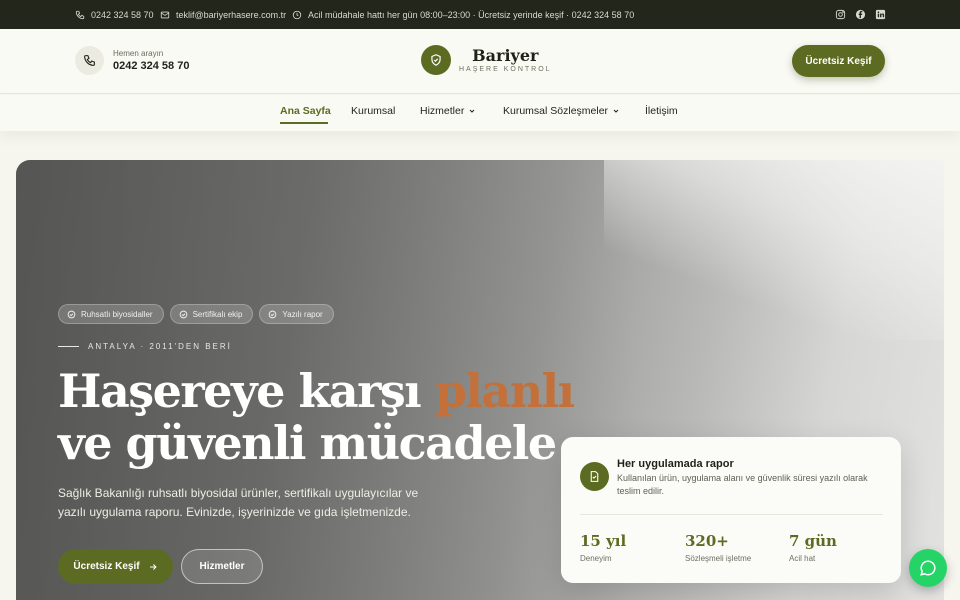  I want to click on hero-eyebrow: ANTALYA · 2011'DEN BERİ, so click(145, 346).